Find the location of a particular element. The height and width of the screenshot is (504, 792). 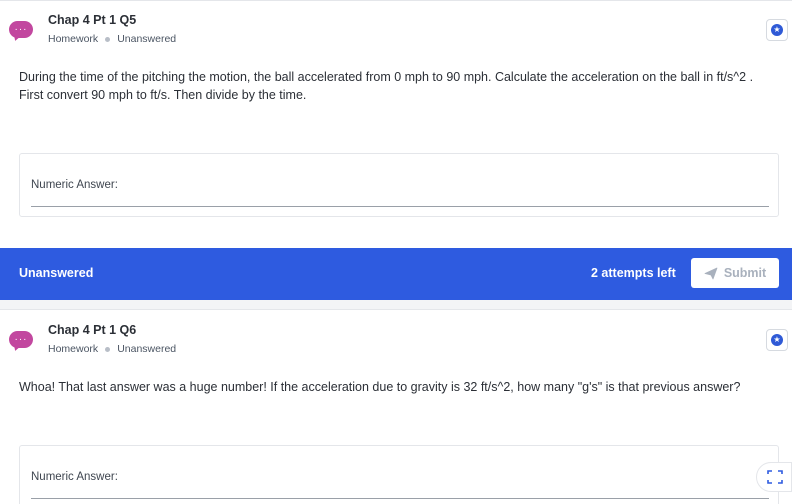

submission-status: Unanswered is located at coordinates (56, 273).